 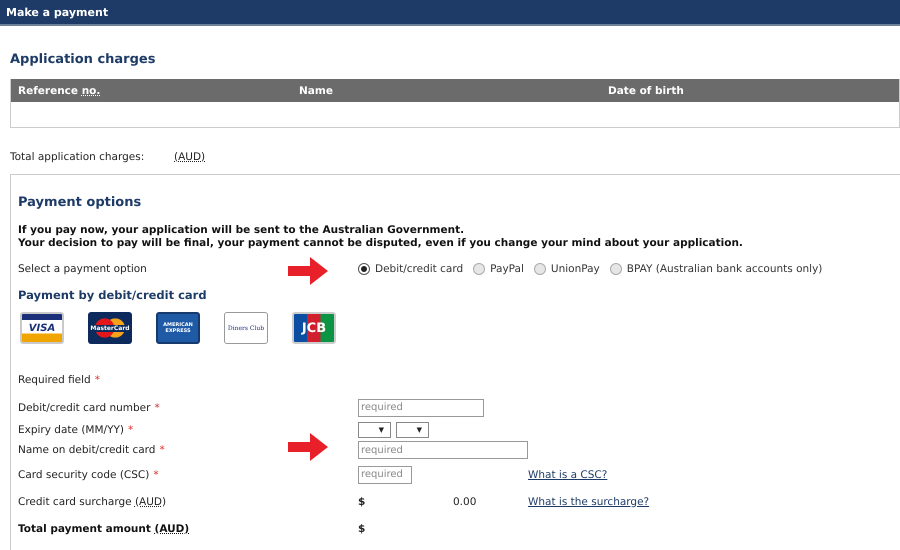 What do you see at coordinates (113, 295) in the screenshot?
I see `section-subtitle: Payment by debit/credit card` at bounding box center [113, 295].